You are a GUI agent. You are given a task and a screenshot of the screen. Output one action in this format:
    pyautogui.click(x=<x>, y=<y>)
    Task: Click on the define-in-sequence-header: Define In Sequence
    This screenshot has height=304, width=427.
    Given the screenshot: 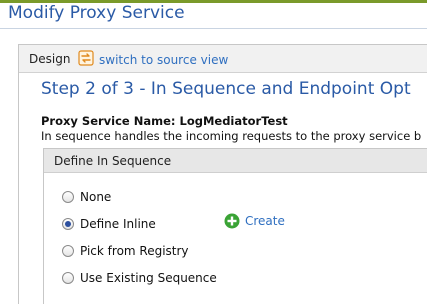 What is the action you would take?
    pyautogui.click(x=235, y=161)
    